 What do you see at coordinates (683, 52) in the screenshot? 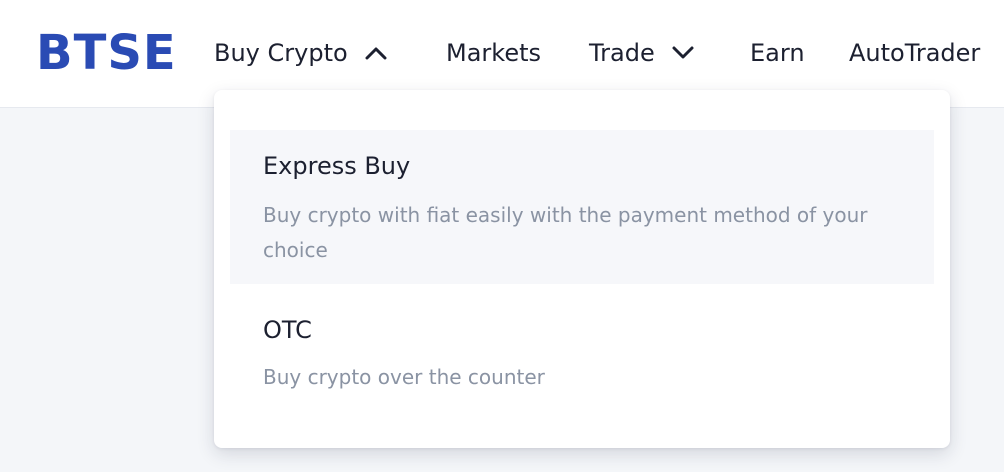
I see `chevron-down-icon` at bounding box center [683, 52].